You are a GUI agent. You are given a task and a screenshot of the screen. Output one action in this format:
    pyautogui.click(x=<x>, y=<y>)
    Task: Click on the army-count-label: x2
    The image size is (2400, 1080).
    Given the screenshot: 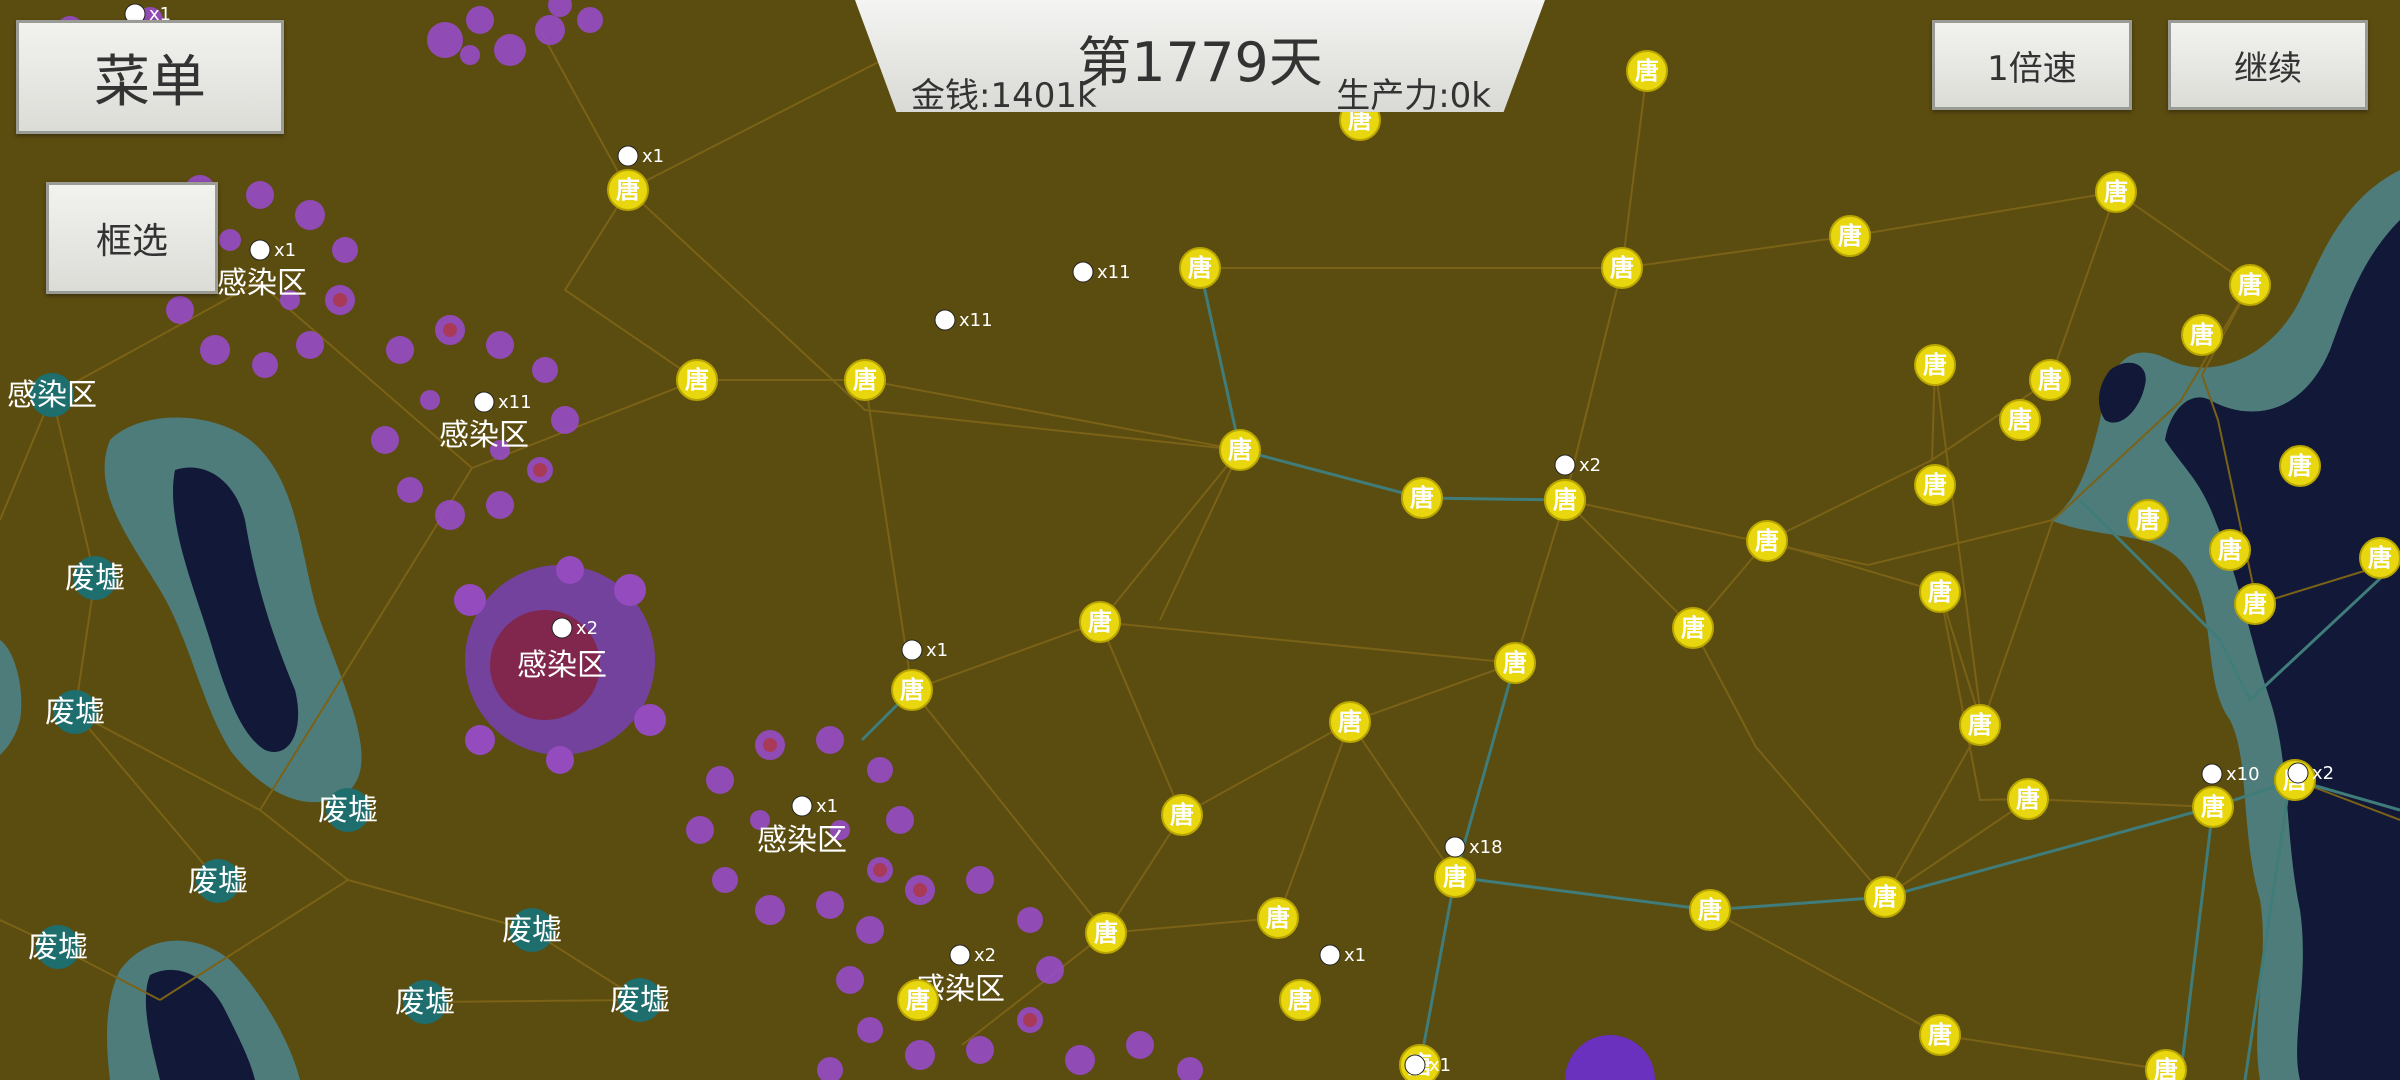 What is the action you would take?
    pyautogui.click(x=1590, y=465)
    